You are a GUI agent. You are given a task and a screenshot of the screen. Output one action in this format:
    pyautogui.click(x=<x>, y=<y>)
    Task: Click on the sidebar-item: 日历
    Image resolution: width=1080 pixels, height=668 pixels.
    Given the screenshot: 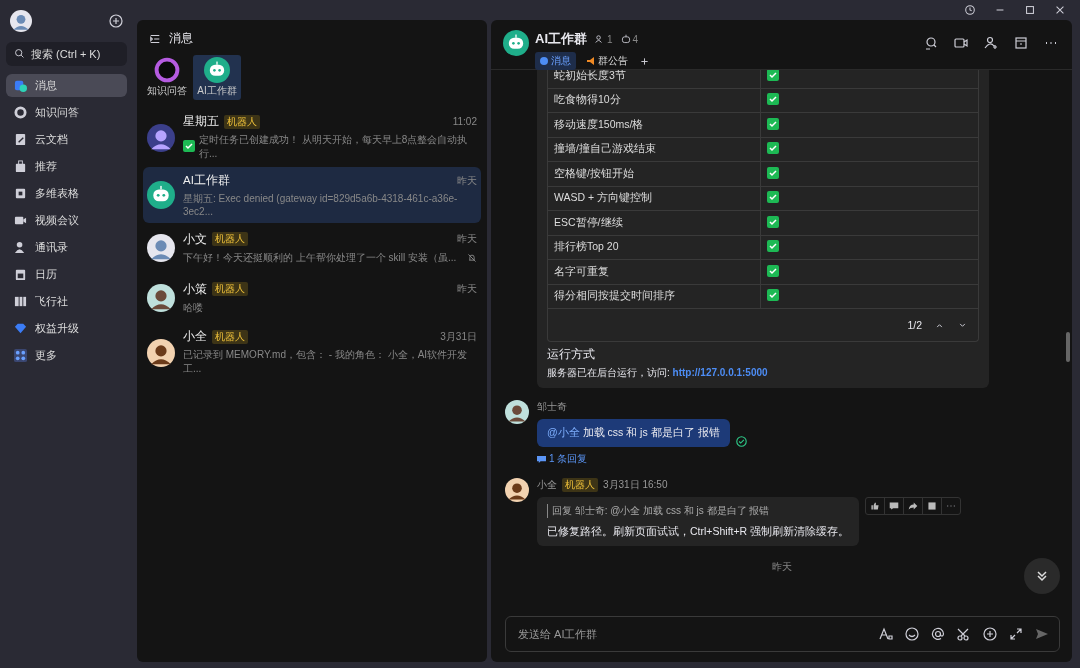 What is the action you would take?
    pyautogui.click(x=66, y=274)
    